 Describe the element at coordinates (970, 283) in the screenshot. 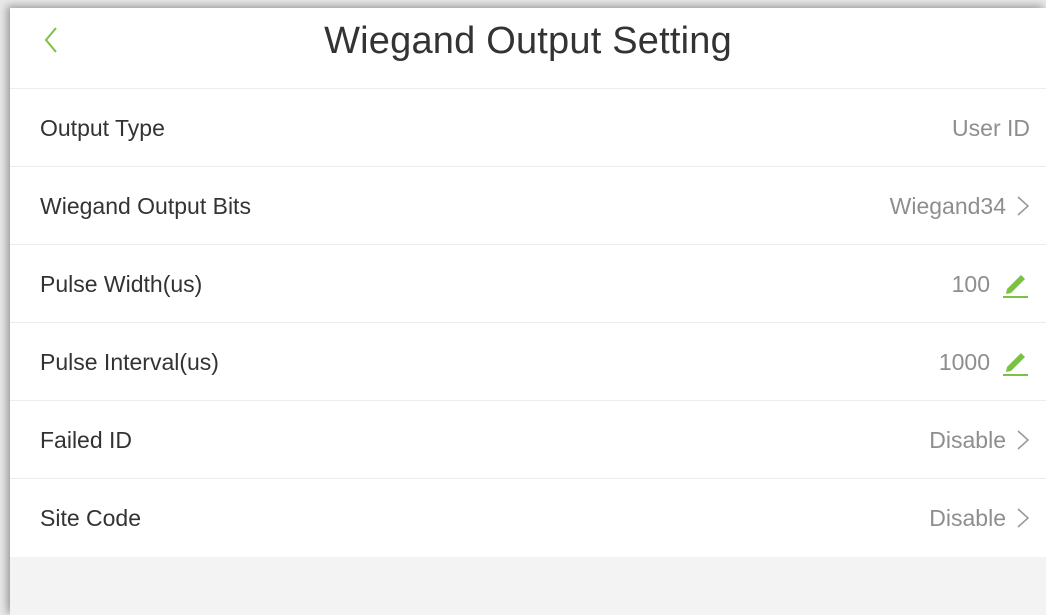

I see `setting-value: 100` at that location.